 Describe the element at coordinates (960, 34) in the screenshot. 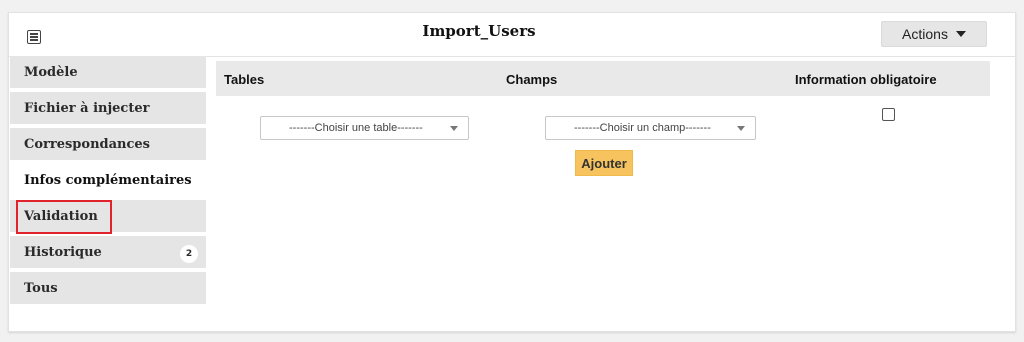

I see `caret-down-icon` at that location.